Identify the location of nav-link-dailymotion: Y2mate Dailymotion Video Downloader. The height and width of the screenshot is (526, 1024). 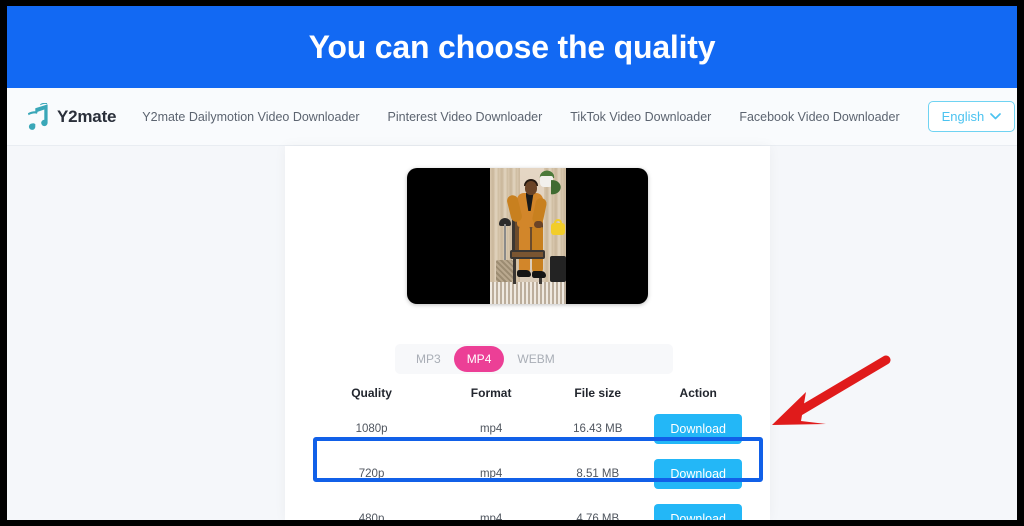
(250, 117).